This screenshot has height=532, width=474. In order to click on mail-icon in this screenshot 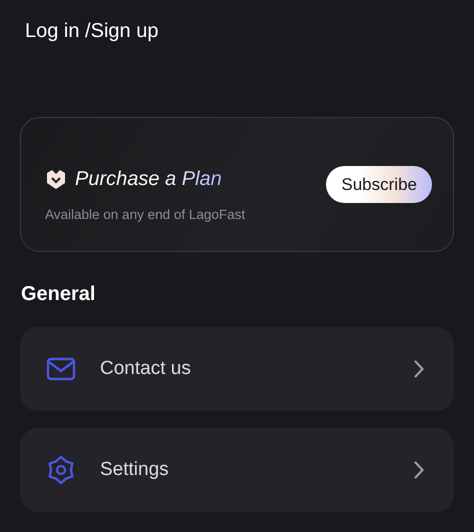, I will do `click(61, 369)`.